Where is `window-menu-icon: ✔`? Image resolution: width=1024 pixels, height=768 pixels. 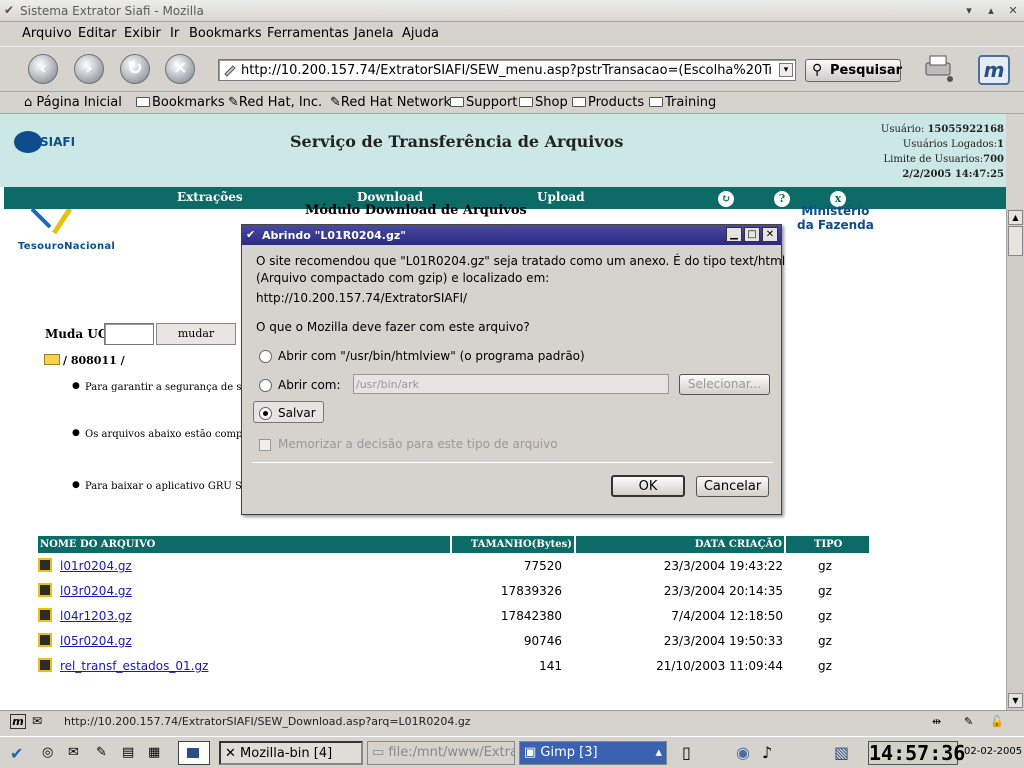 window-menu-icon: ✔ is located at coordinates (9, 10).